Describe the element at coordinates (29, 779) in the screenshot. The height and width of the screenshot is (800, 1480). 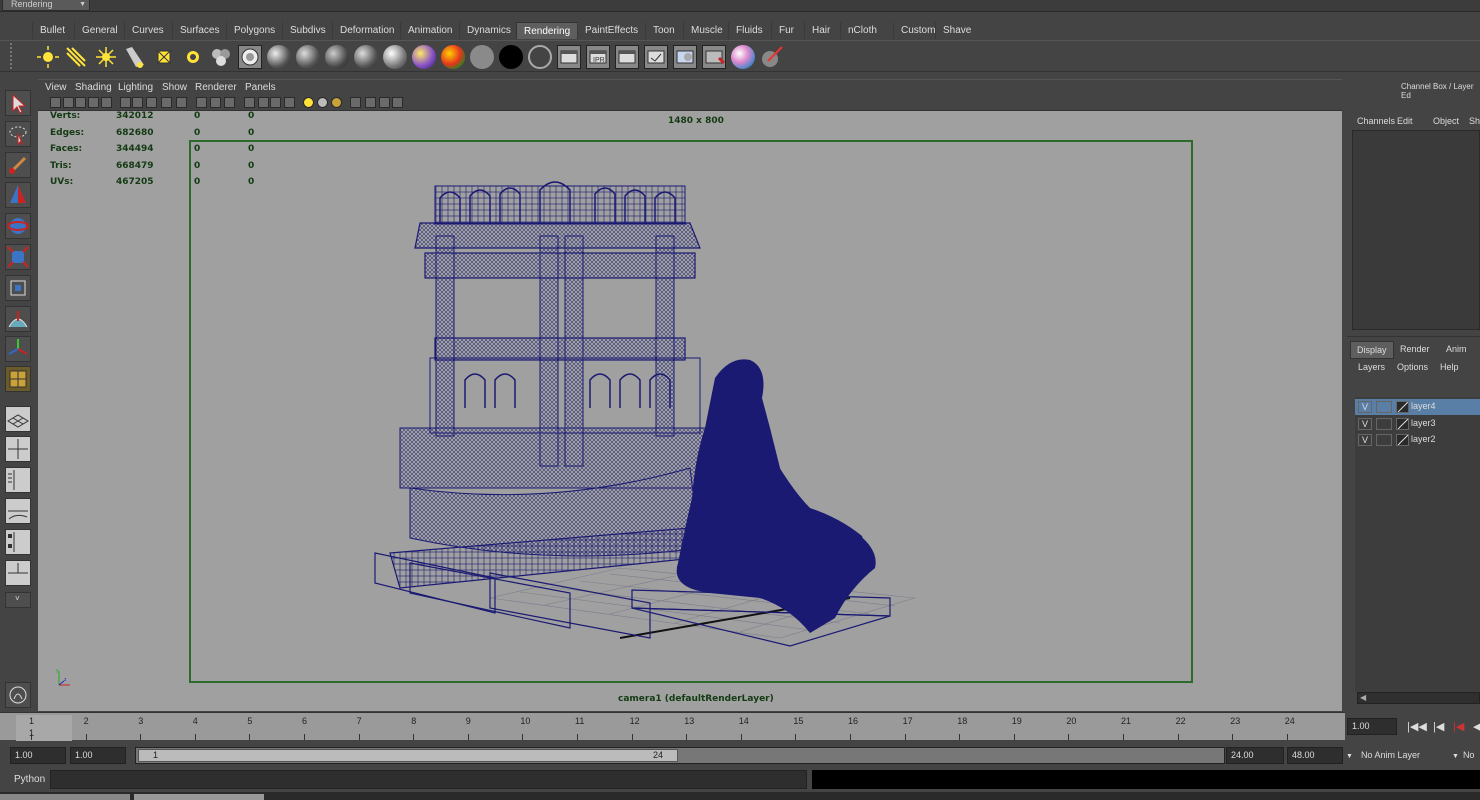
I see `command-language-label: Python` at that location.